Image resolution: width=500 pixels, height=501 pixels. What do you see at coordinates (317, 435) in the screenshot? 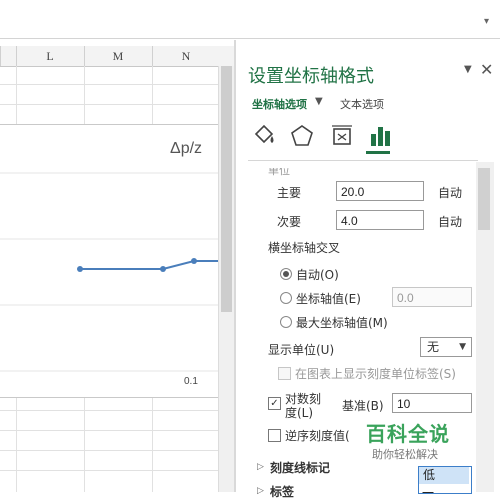
I see `reverse-order-label: 逆序刻度值(` at bounding box center [317, 435].